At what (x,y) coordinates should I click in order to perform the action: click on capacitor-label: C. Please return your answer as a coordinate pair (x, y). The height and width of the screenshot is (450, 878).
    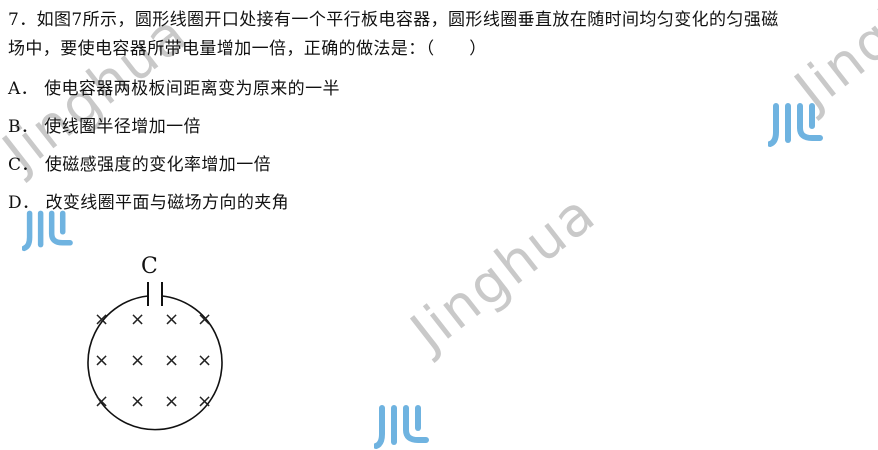
    Looking at the image, I should click on (149, 266).